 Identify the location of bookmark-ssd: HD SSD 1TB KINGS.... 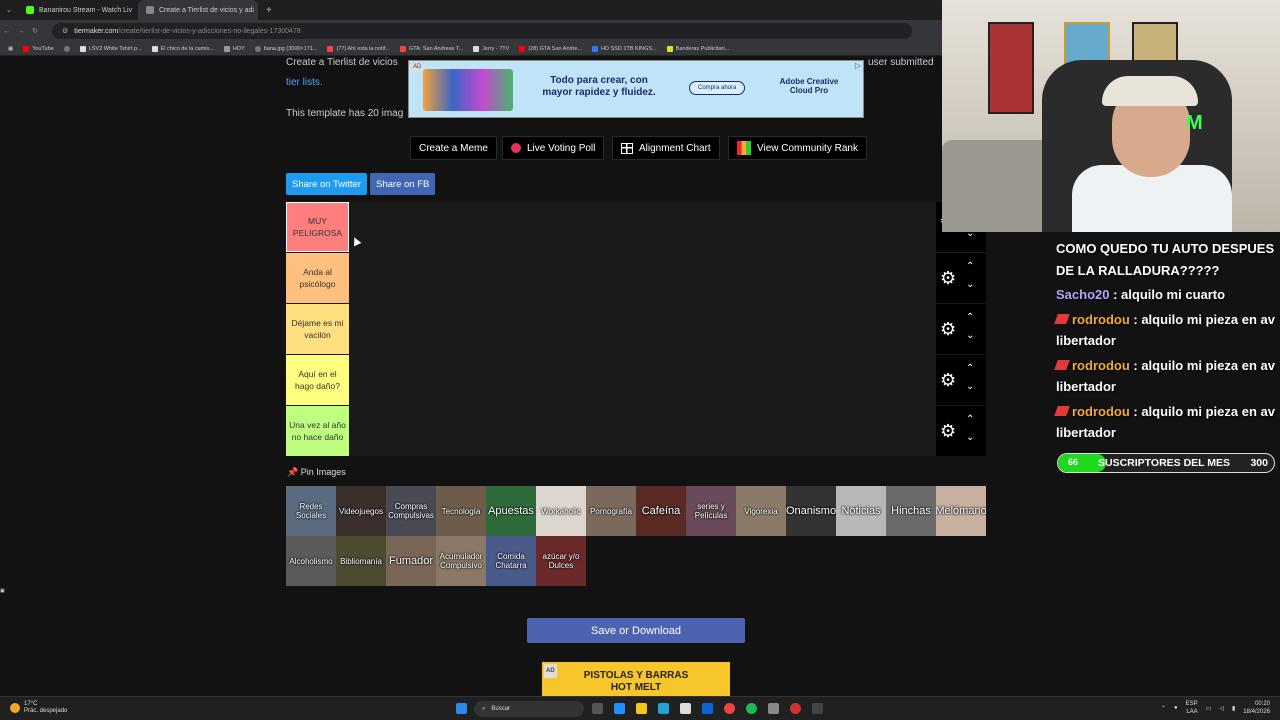
(624, 48).